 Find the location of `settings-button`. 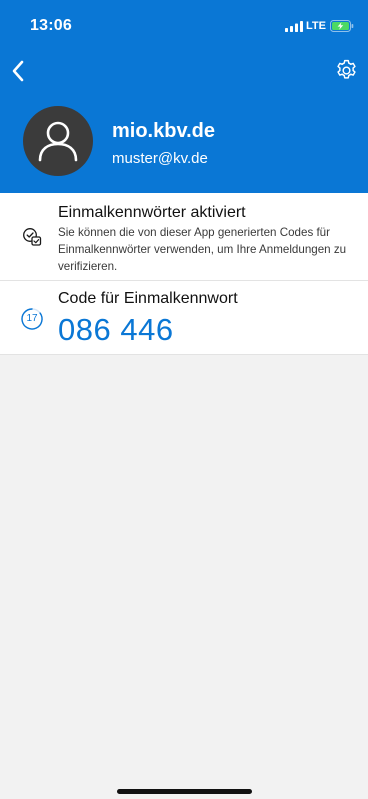

settings-button is located at coordinates (346, 70).